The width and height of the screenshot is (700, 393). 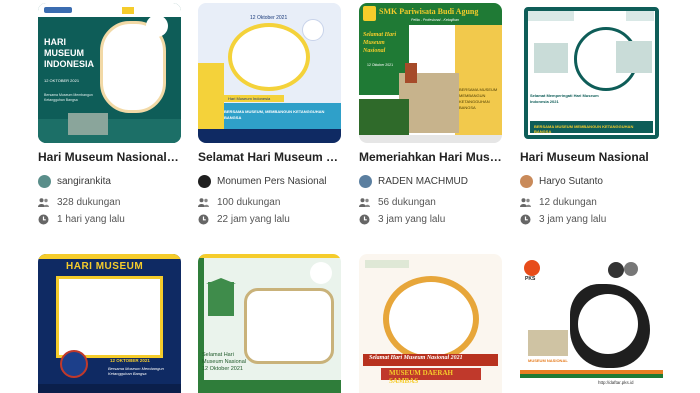 What do you see at coordinates (616, 382) in the screenshot?
I see `thumb-url: http://daftar.pks.id` at bounding box center [616, 382].